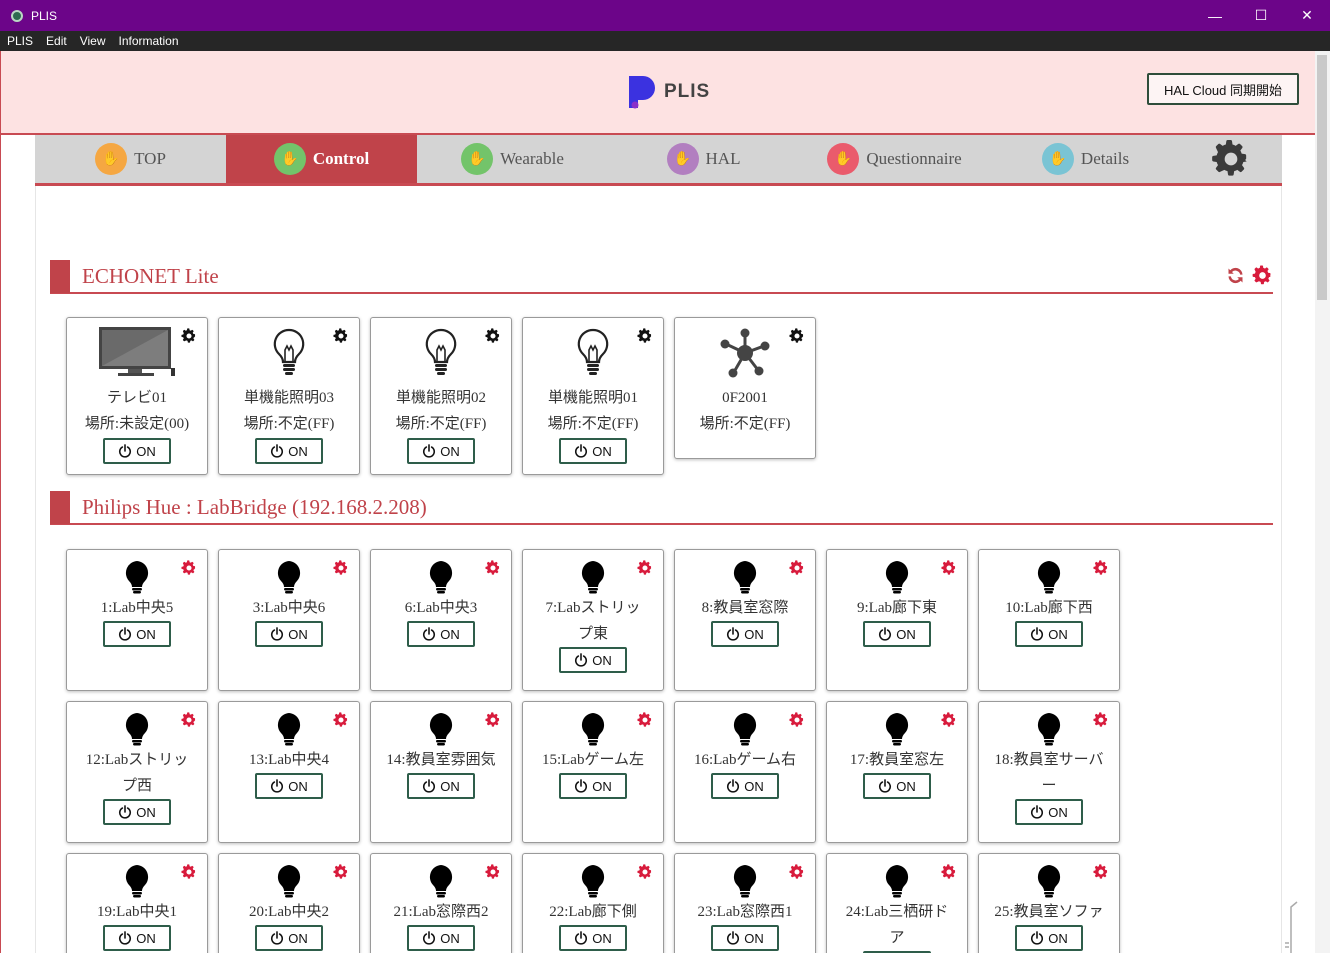 The image size is (1330, 953). I want to click on device-icon-wrap, so click(593, 352).